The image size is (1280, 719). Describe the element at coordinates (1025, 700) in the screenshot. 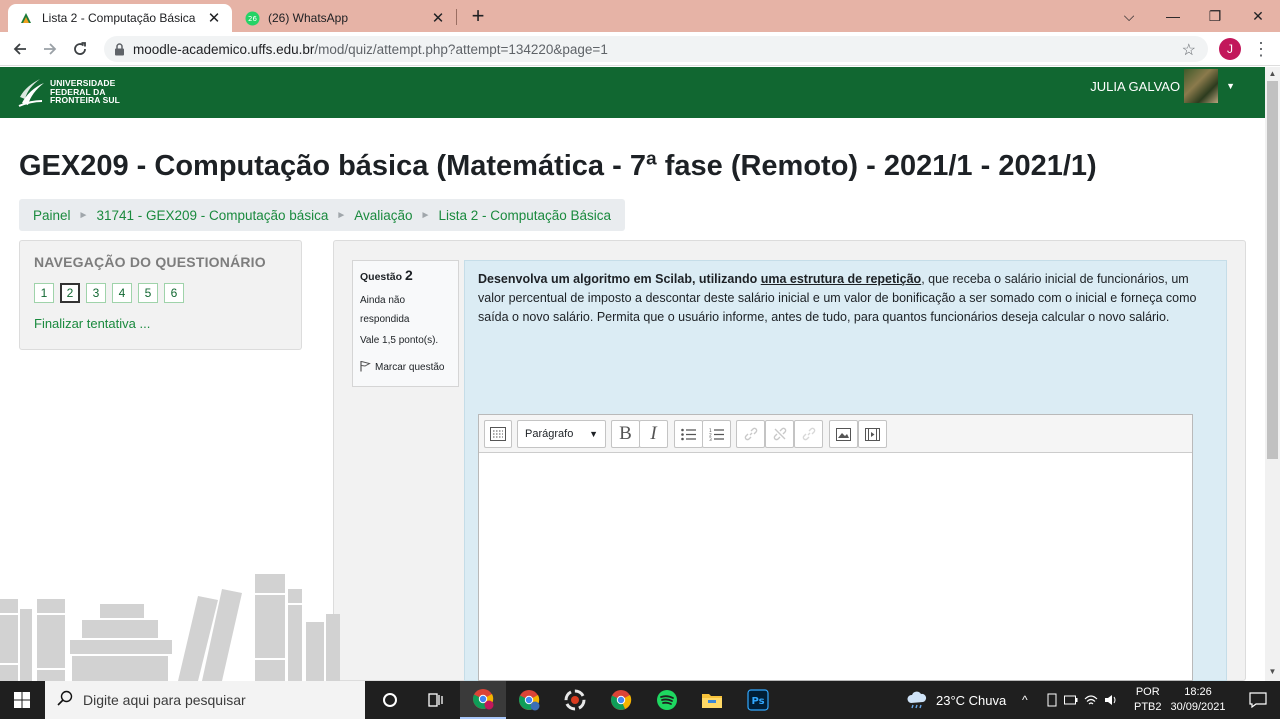

I see `show-hidden-icons: ^` at that location.